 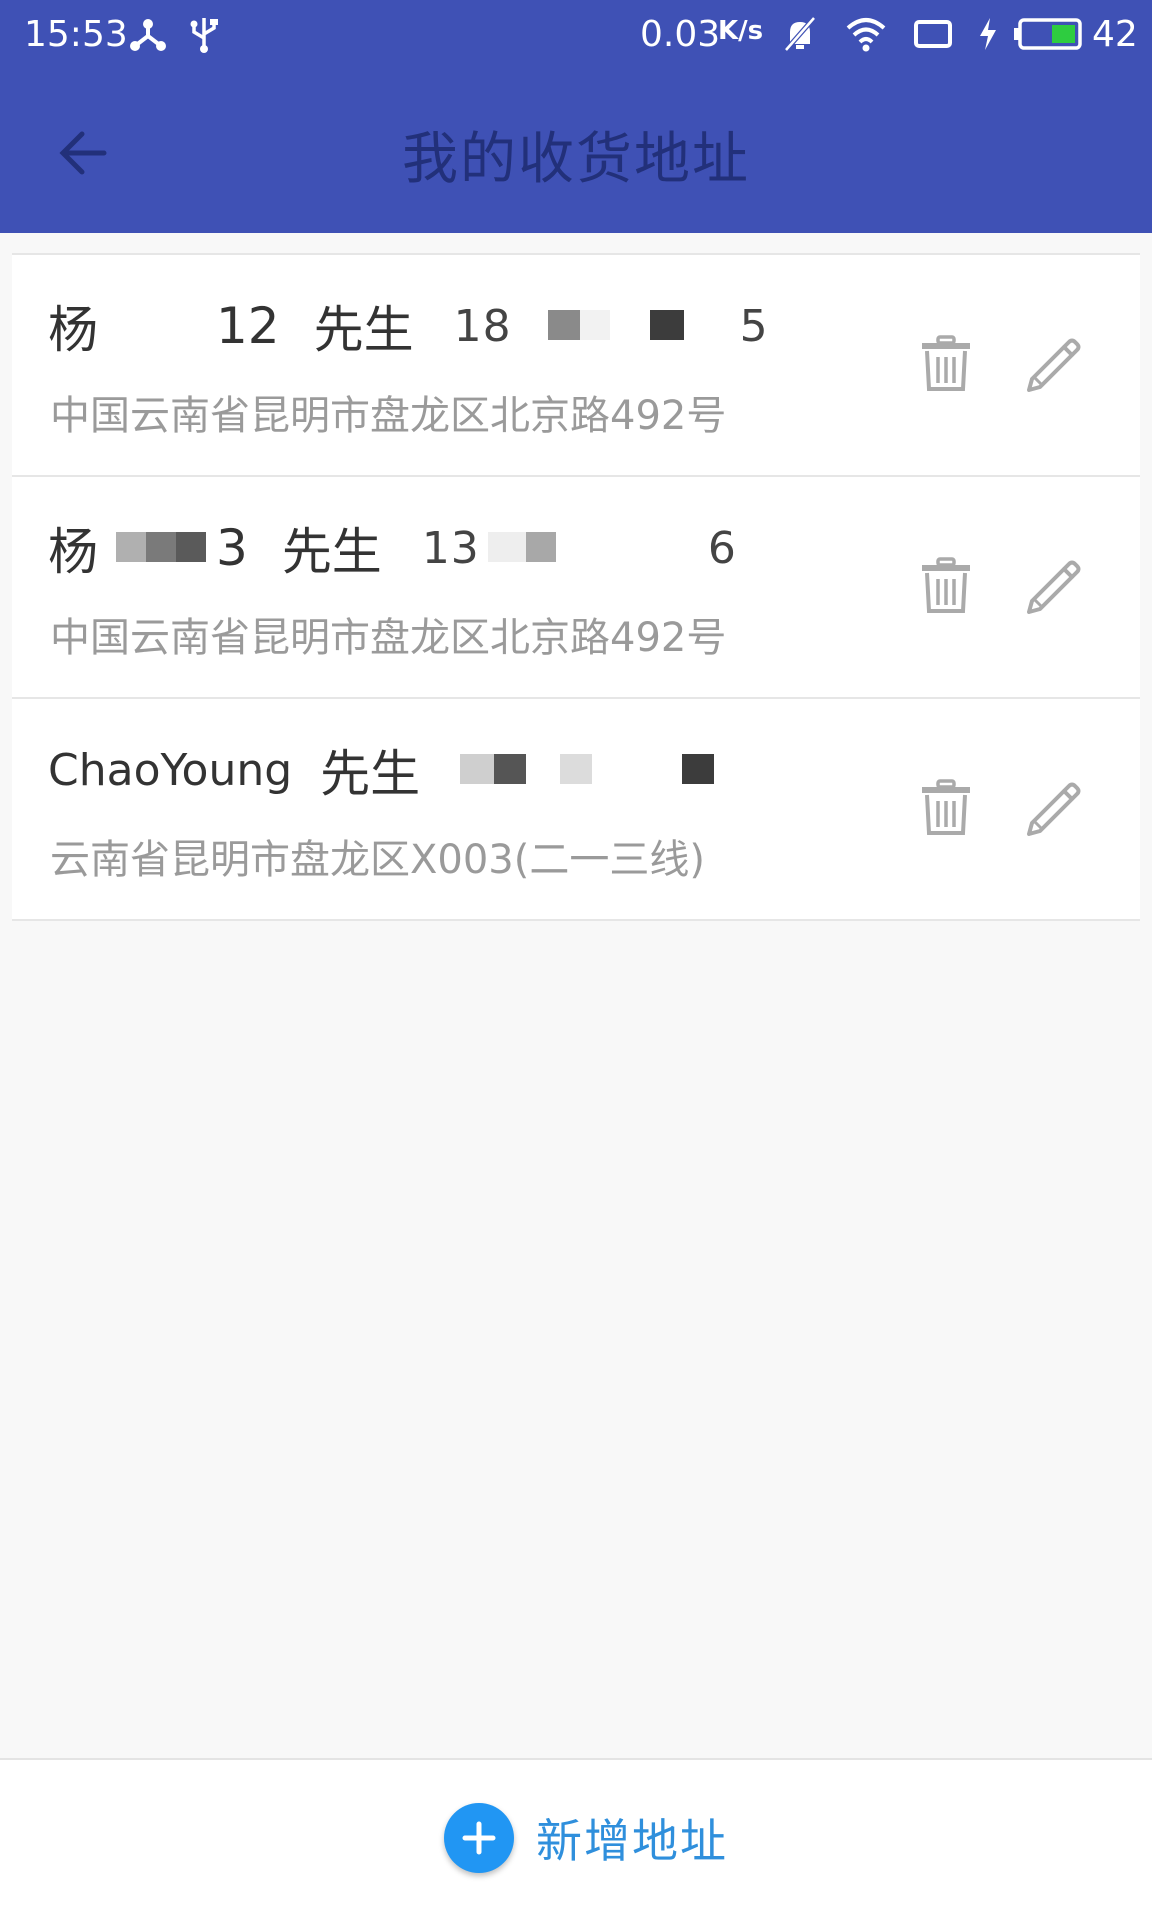 I want to click on address-card: 杨 3 先生 13 6 中国云南省昆明市盘龙区北京路492号, so click(x=576, y=588).